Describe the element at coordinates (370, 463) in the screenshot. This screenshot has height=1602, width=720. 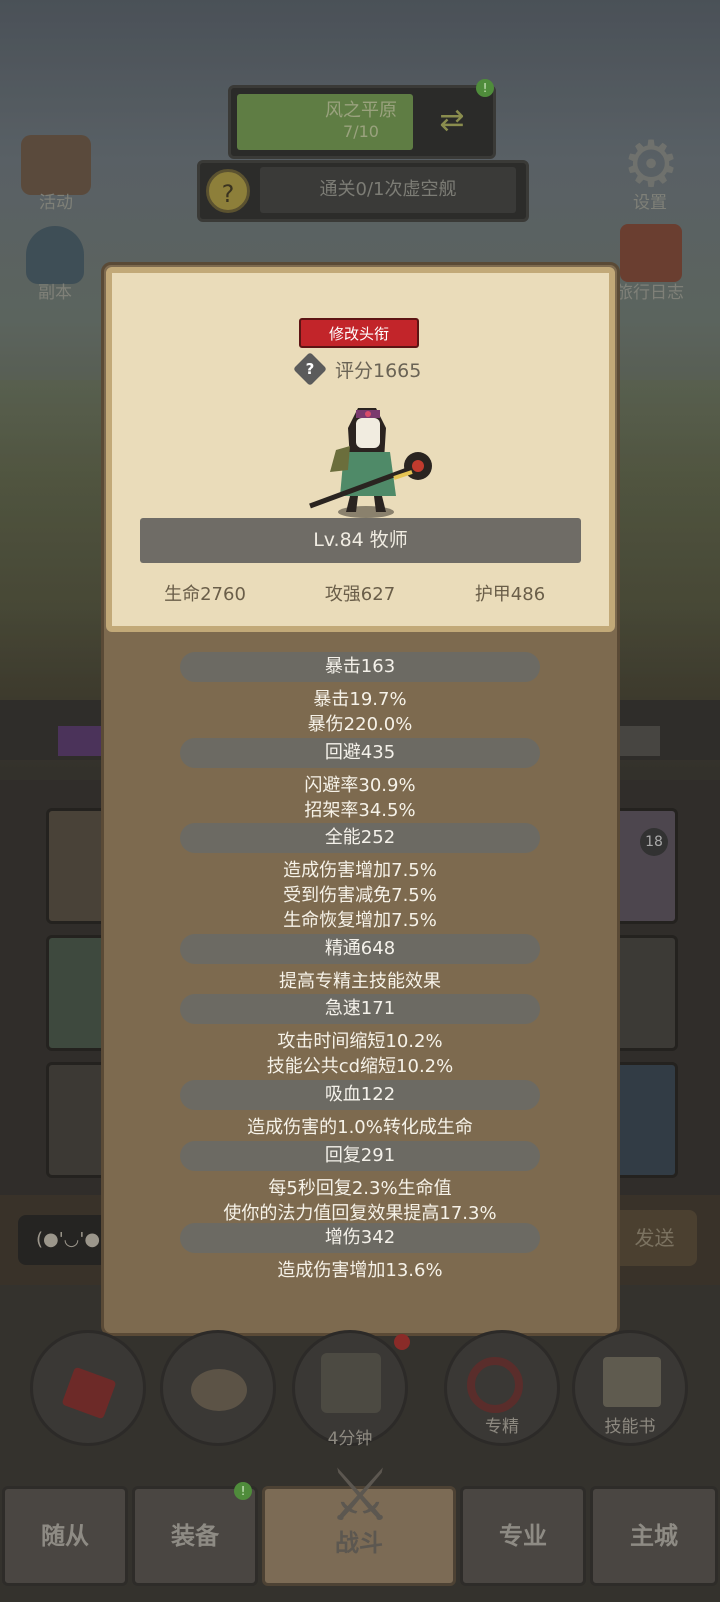
I see `character-avatar` at that location.